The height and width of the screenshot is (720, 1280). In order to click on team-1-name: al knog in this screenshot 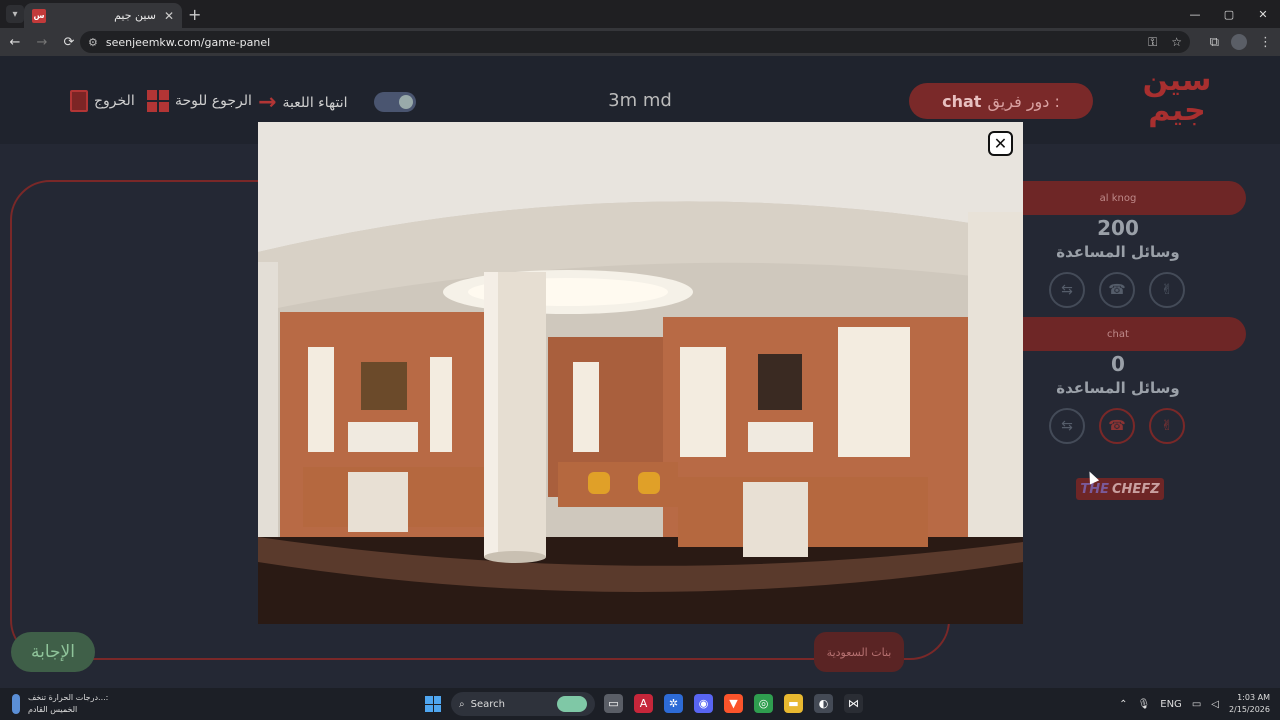, I will do `click(1118, 198)`.